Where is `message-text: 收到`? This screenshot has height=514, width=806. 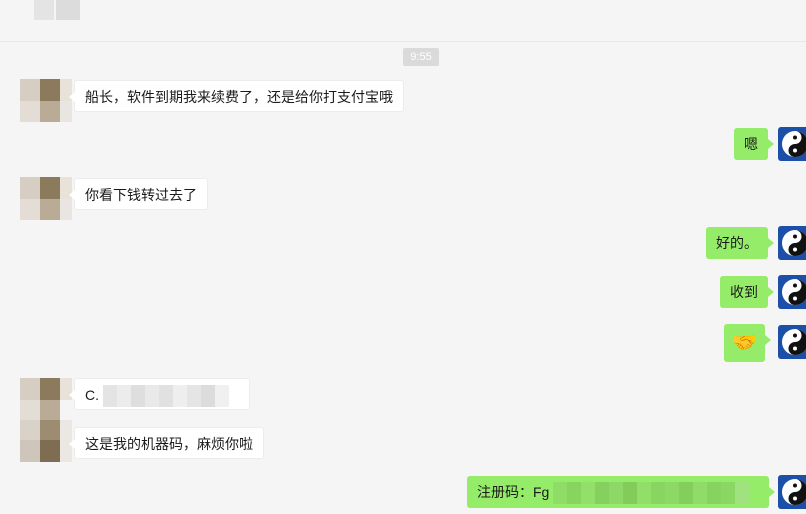 message-text: 收到 is located at coordinates (744, 292).